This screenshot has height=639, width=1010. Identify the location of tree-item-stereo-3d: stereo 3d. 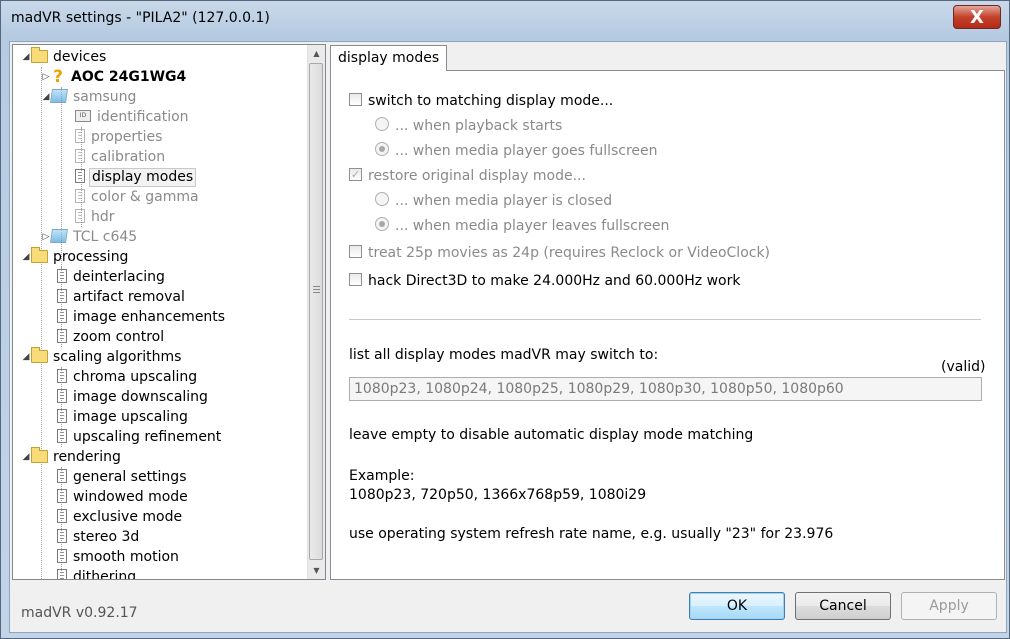
(99, 537).